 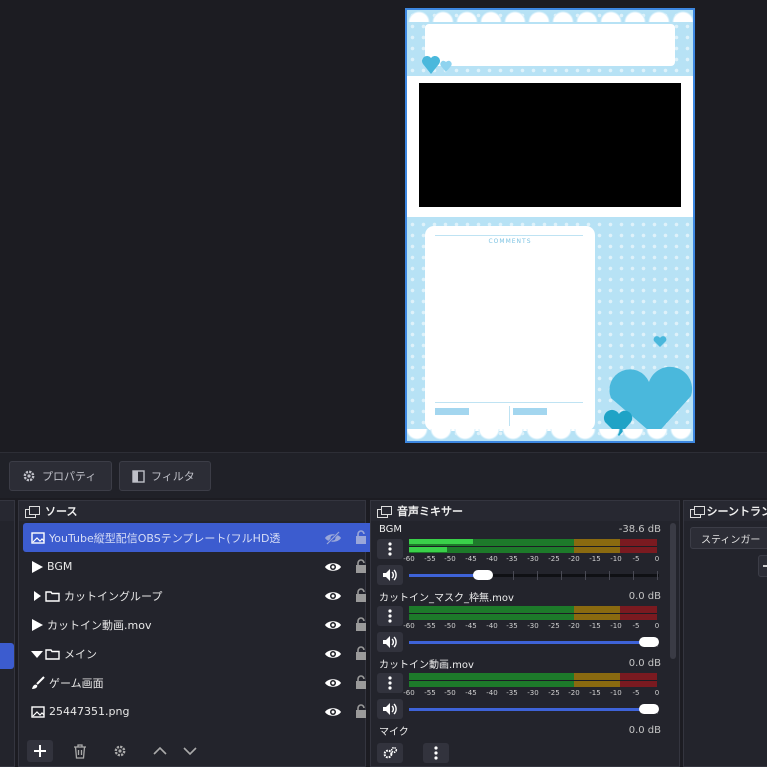 What do you see at coordinates (736, 511) in the screenshot?
I see `transitions-title: シーントラン` at bounding box center [736, 511].